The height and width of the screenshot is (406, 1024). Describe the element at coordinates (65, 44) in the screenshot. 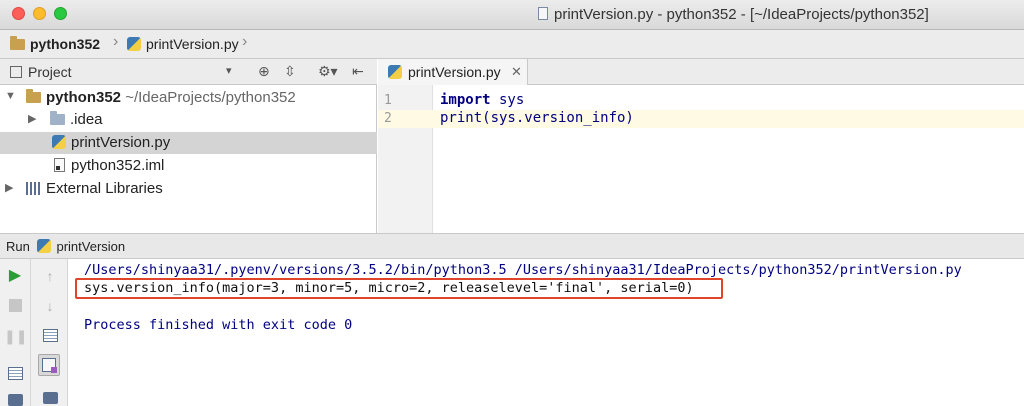

I see `breadcrumb-project-label: python352` at that location.